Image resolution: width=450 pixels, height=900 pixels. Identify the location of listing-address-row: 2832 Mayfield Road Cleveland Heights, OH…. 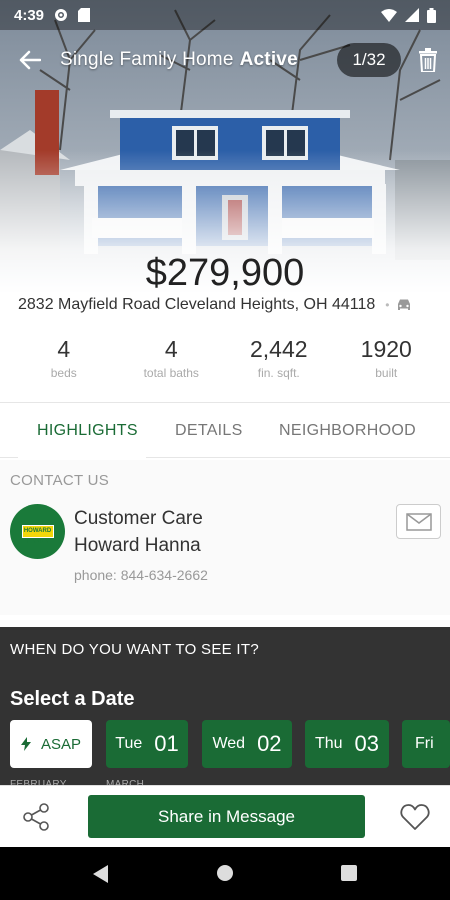
(228, 305).